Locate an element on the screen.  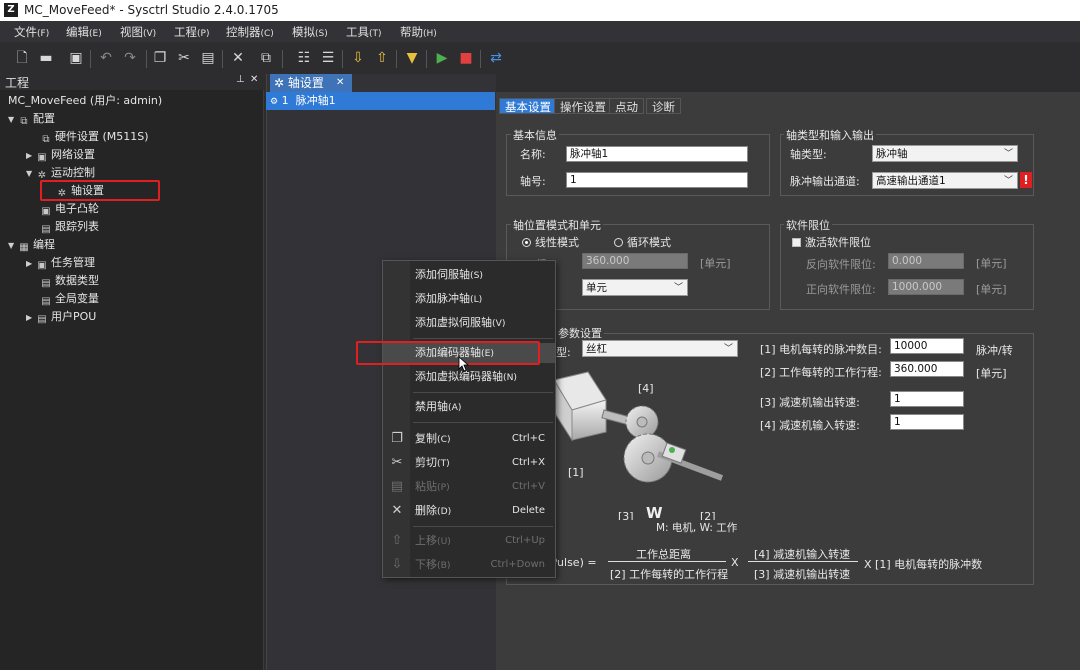
menu-controller: 控制器(C) is located at coordinates (250, 32).